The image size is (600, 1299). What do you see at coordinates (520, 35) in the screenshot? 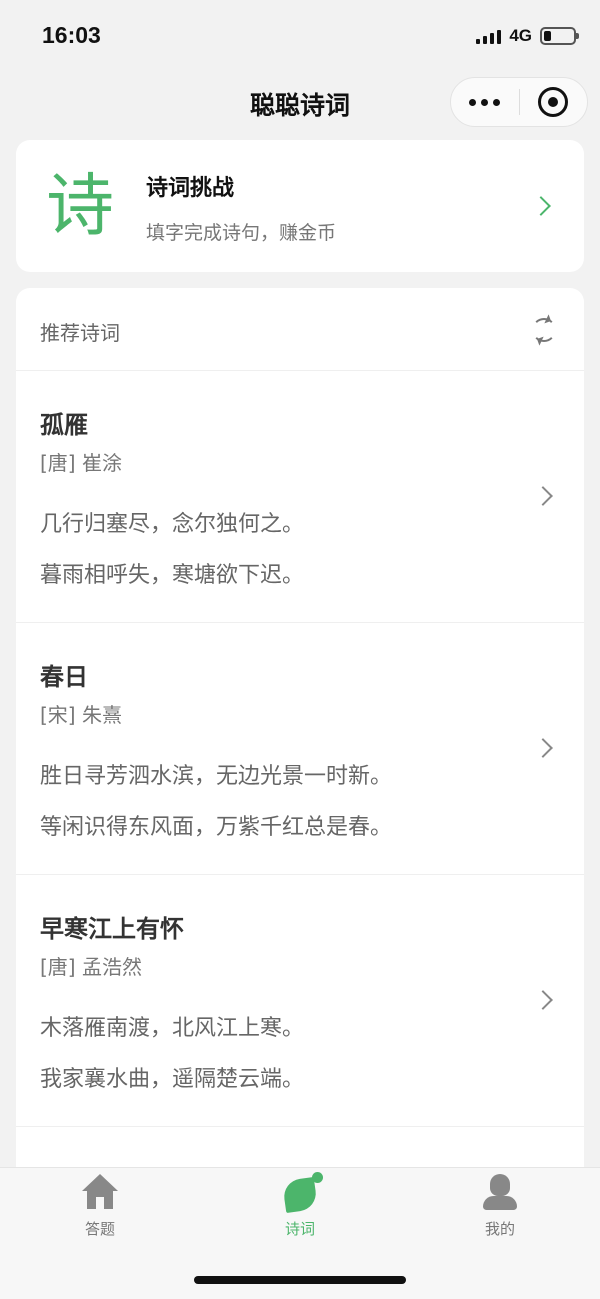
I see `network-type: 4G` at bounding box center [520, 35].